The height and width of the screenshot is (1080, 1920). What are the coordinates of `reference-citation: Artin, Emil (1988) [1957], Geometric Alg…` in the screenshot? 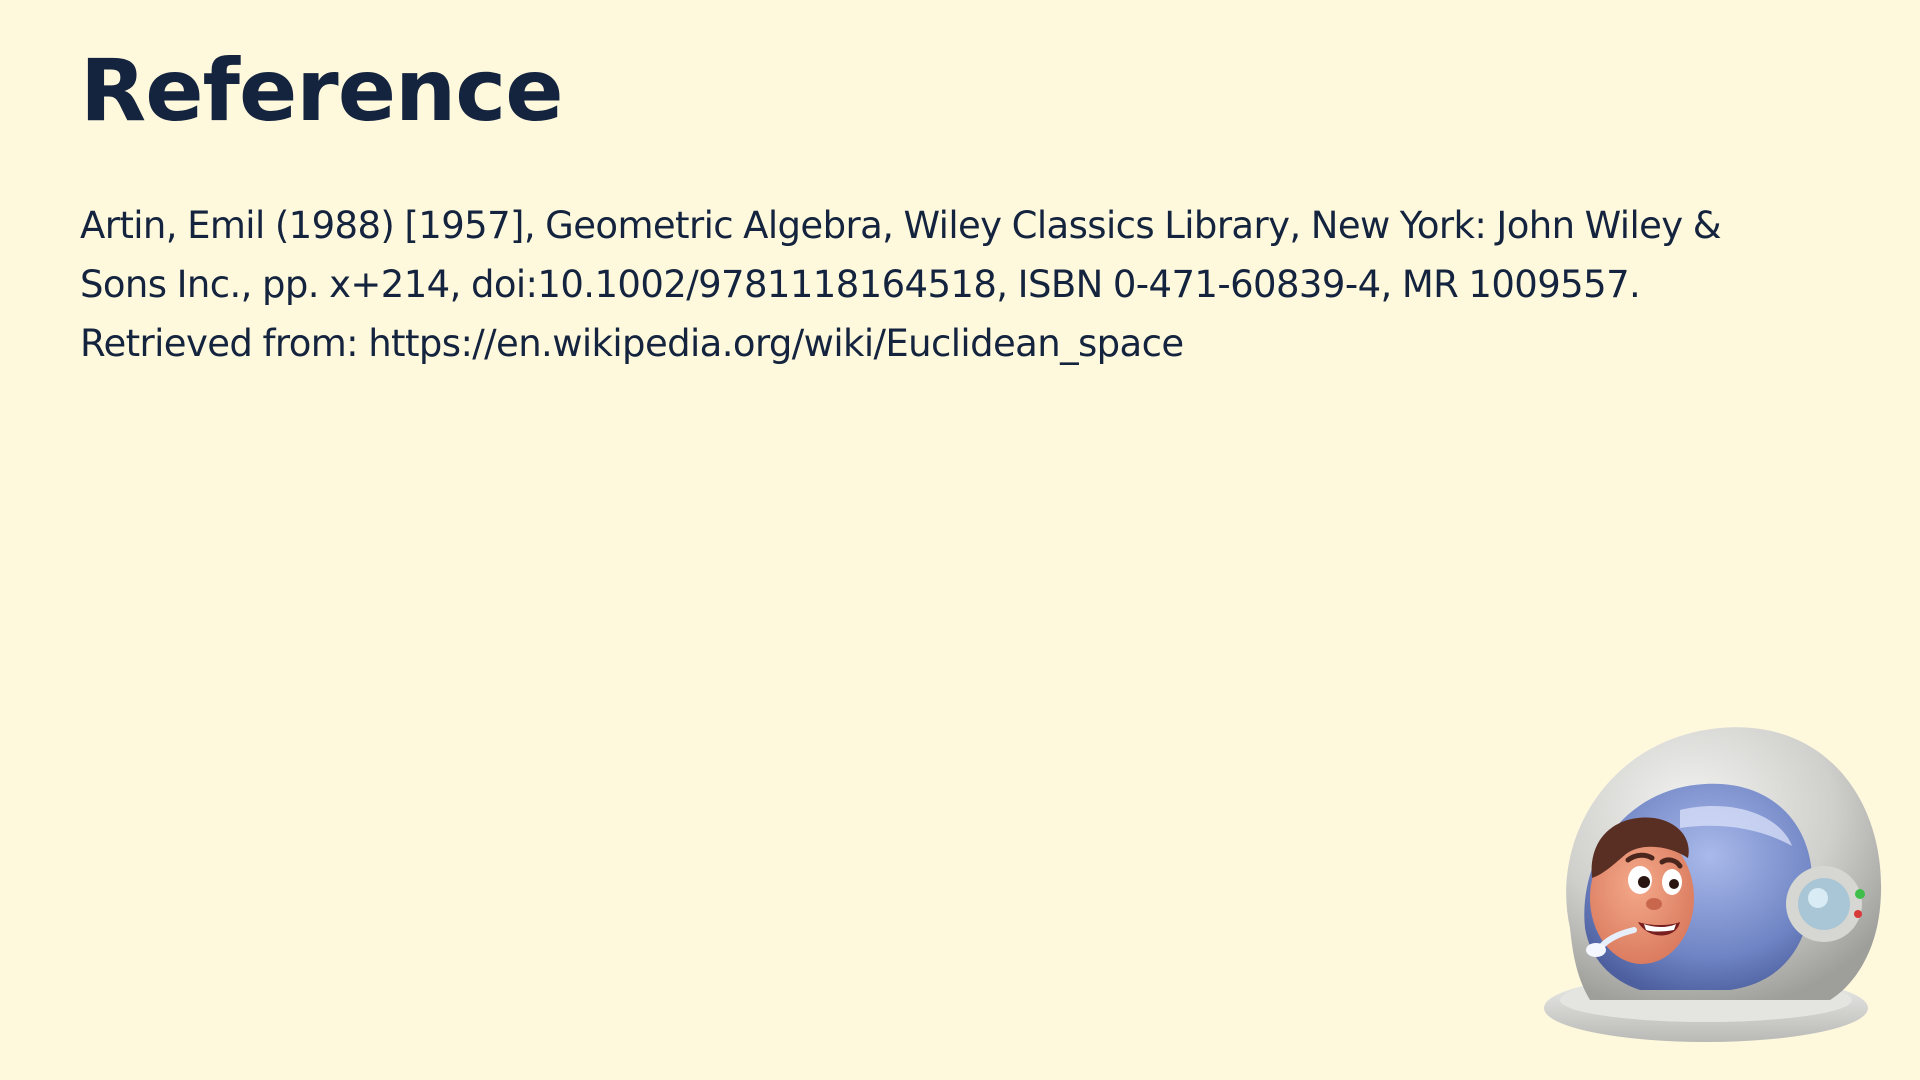 It's located at (901, 284).